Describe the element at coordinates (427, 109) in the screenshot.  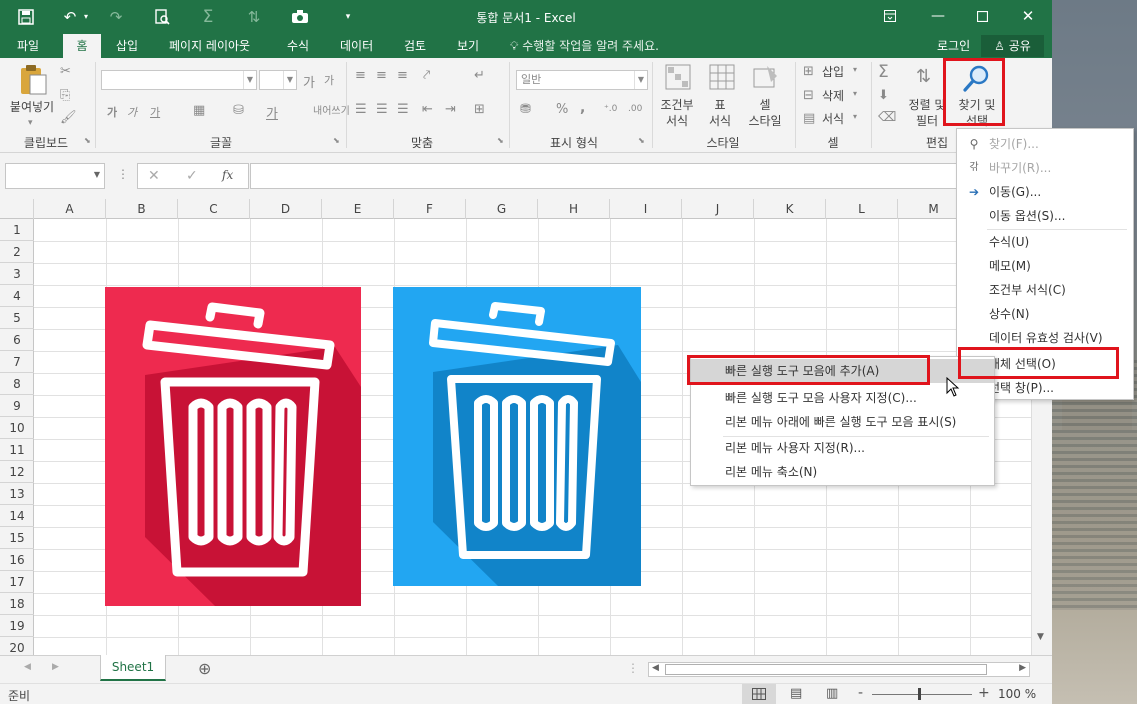
I see `decrease-indent-icon: ⇤` at that location.